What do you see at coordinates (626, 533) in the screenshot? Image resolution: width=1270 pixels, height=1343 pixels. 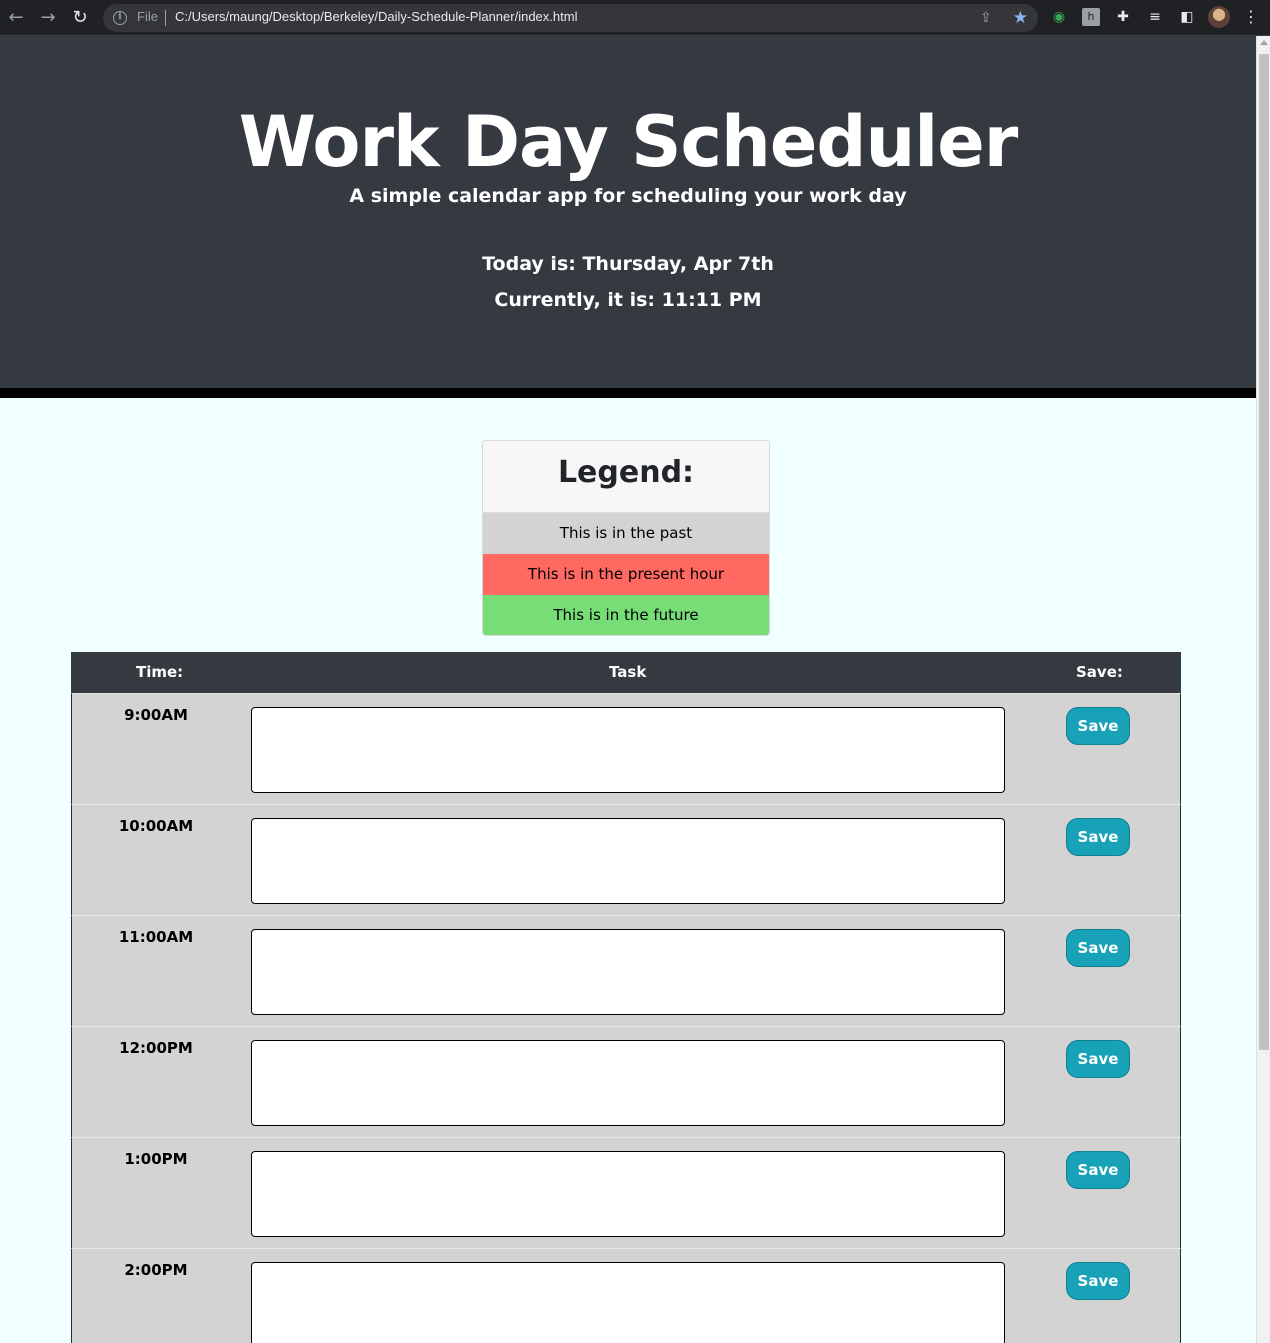 I see `legend-past: This is in the past` at bounding box center [626, 533].